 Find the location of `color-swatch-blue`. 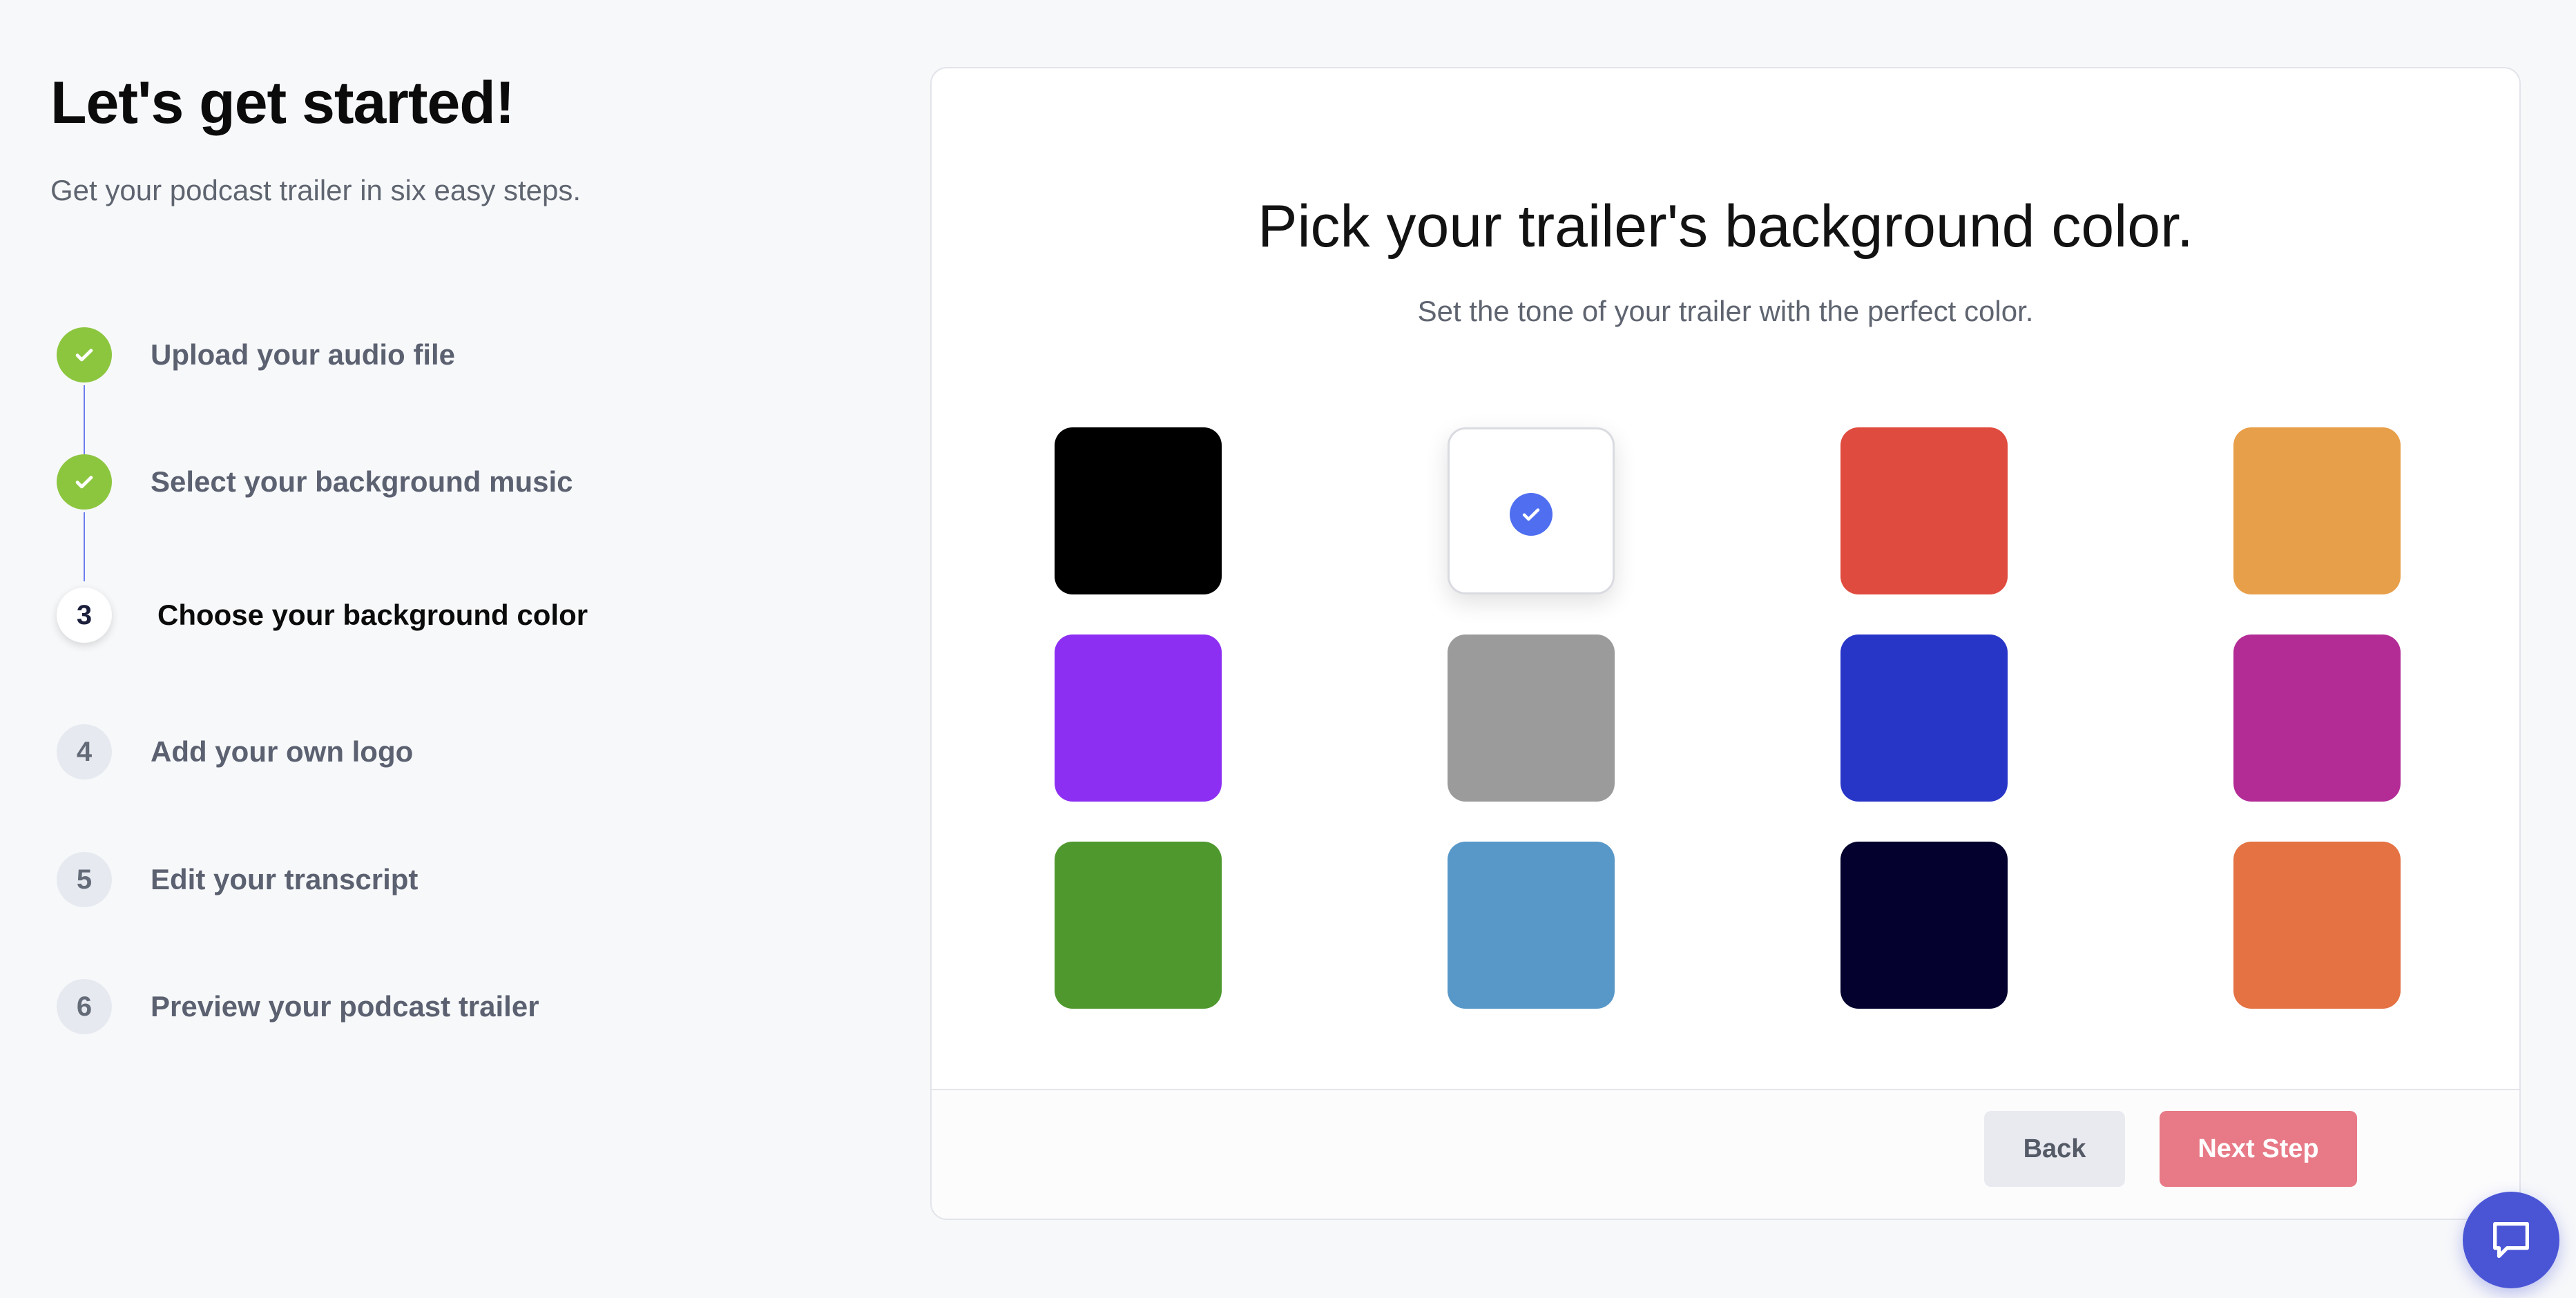

color-swatch-blue is located at coordinates (1924, 718).